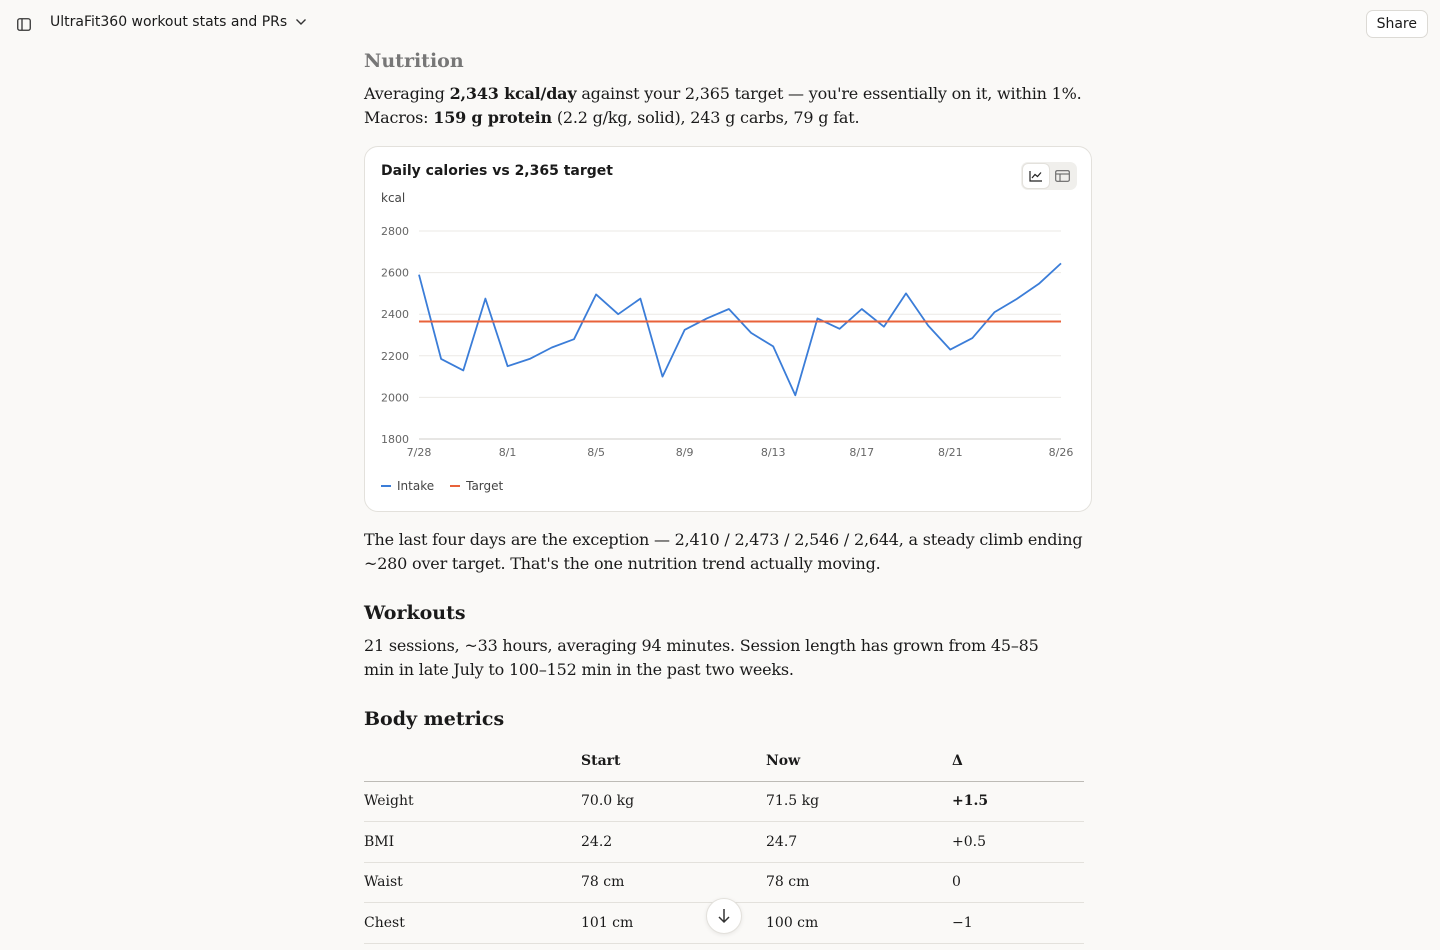  What do you see at coordinates (673, 882) in the screenshot?
I see `metric-start: 78 cm` at bounding box center [673, 882].